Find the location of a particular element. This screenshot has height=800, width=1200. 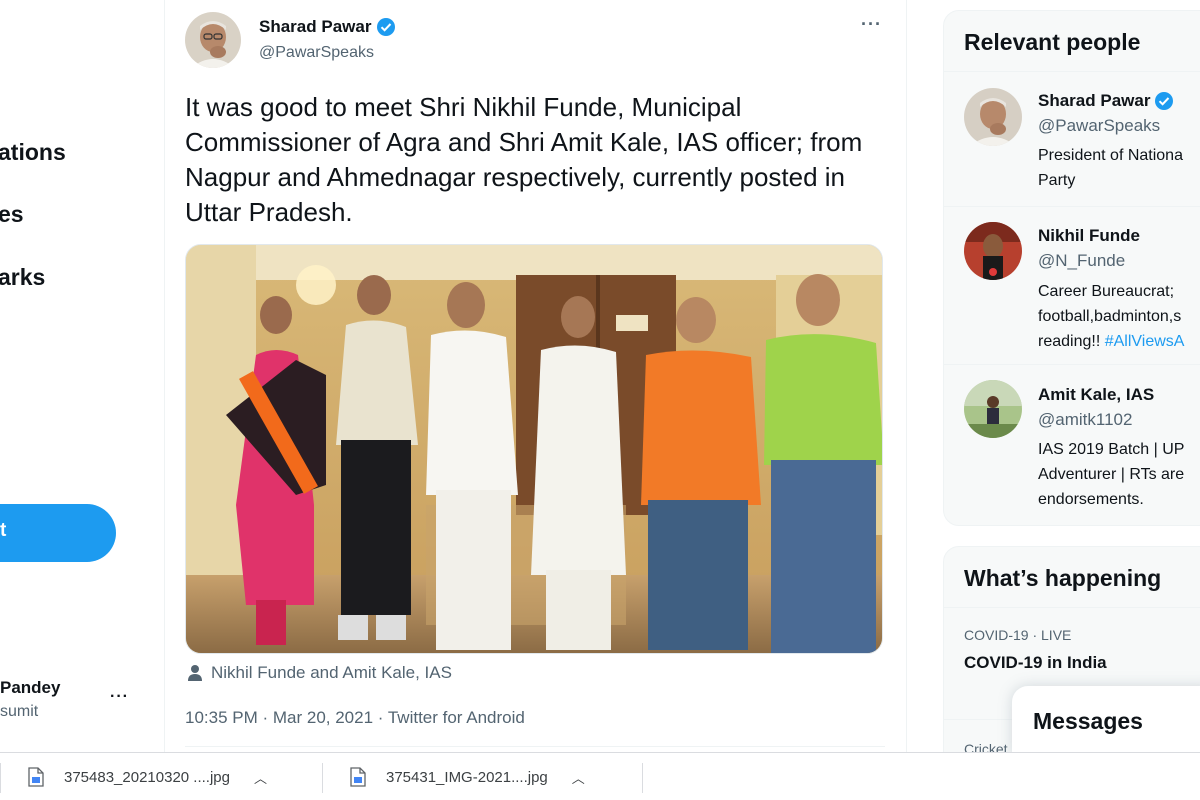

account-name: Pandey is located at coordinates (30, 688).